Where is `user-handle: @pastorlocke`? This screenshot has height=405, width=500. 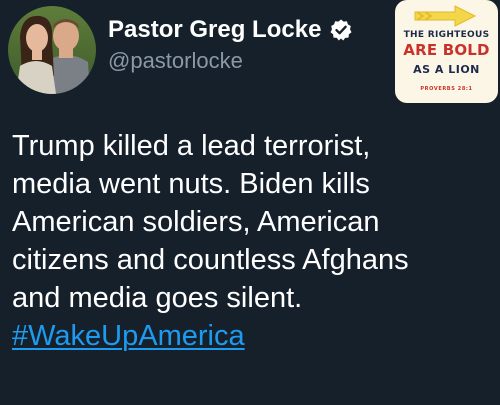 user-handle: @pastorlocke is located at coordinates (175, 61).